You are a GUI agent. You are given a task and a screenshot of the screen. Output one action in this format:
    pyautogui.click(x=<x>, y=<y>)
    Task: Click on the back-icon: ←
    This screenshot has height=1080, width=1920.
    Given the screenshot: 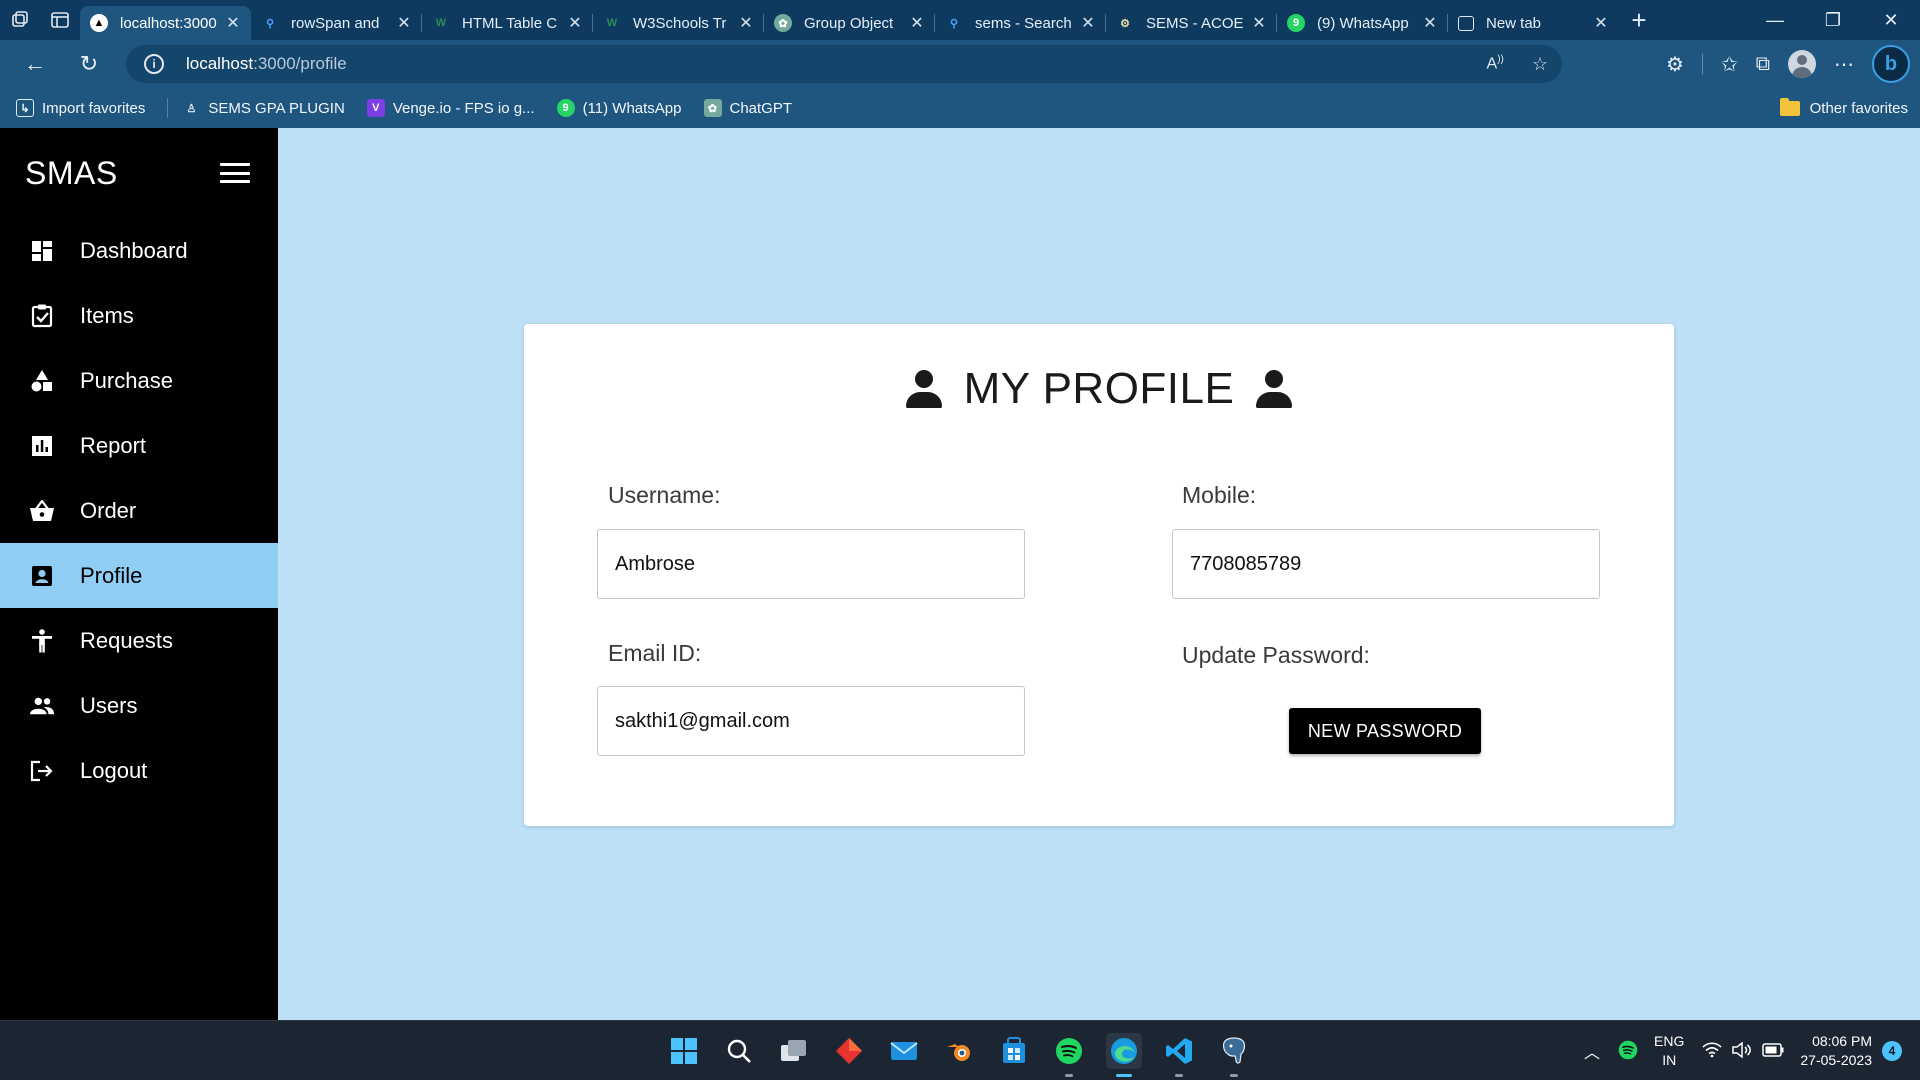 What is the action you would take?
    pyautogui.click(x=35, y=64)
    